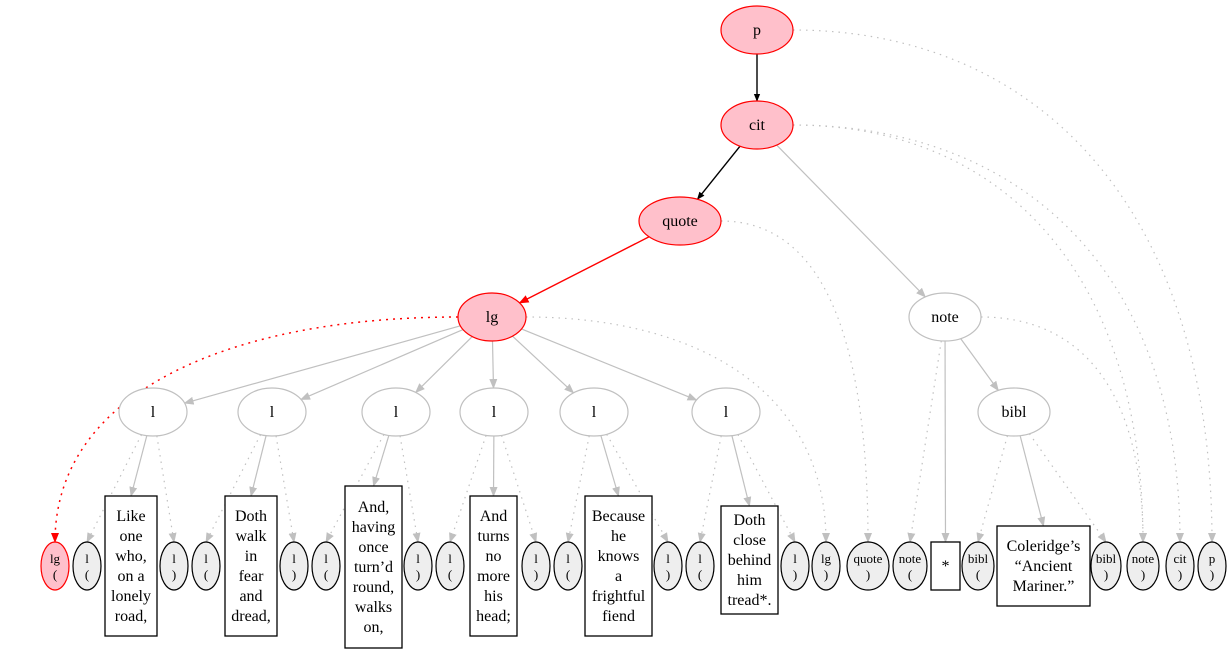 This screenshot has height=653, width=1232. I want to click on note-close-marker: note), so click(1143, 566).